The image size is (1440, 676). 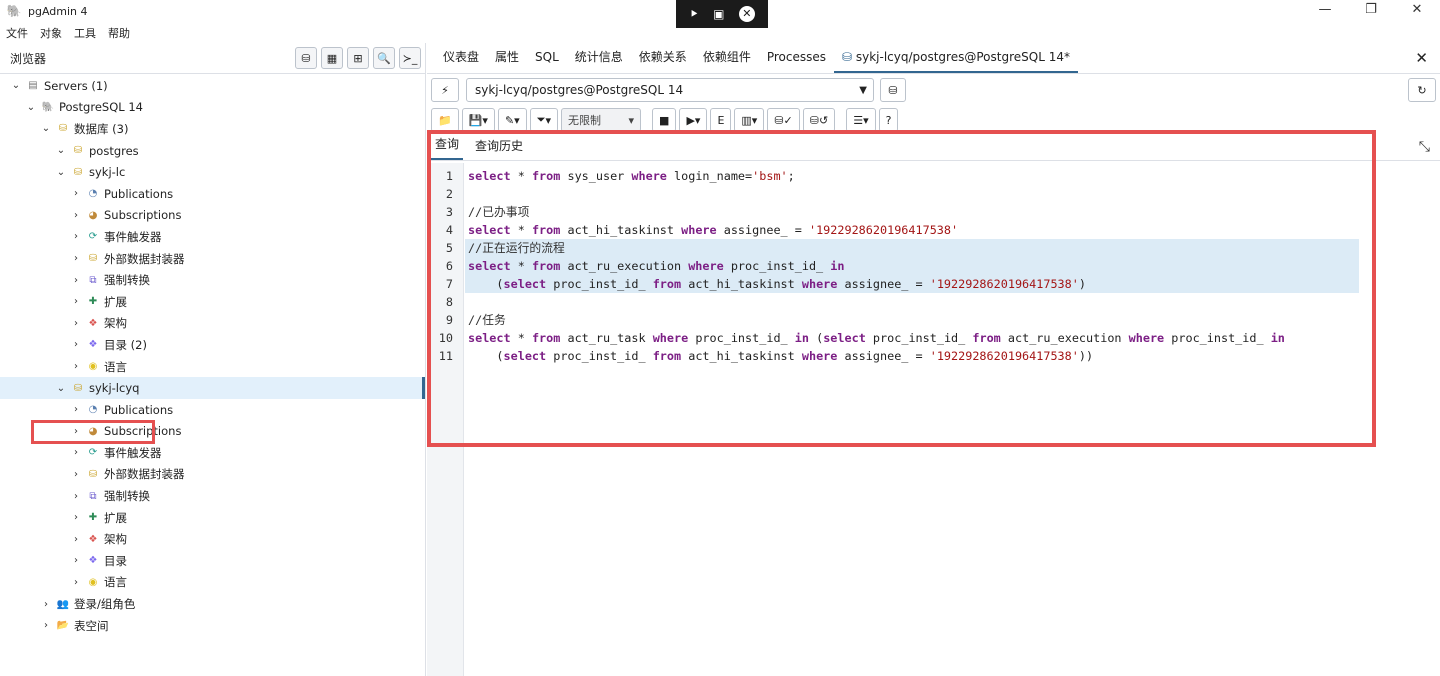 What do you see at coordinates (212, 604) in the screenshot?
I see `tree-item: › 👥 登录/组角色` at bounding box center [212, 604].